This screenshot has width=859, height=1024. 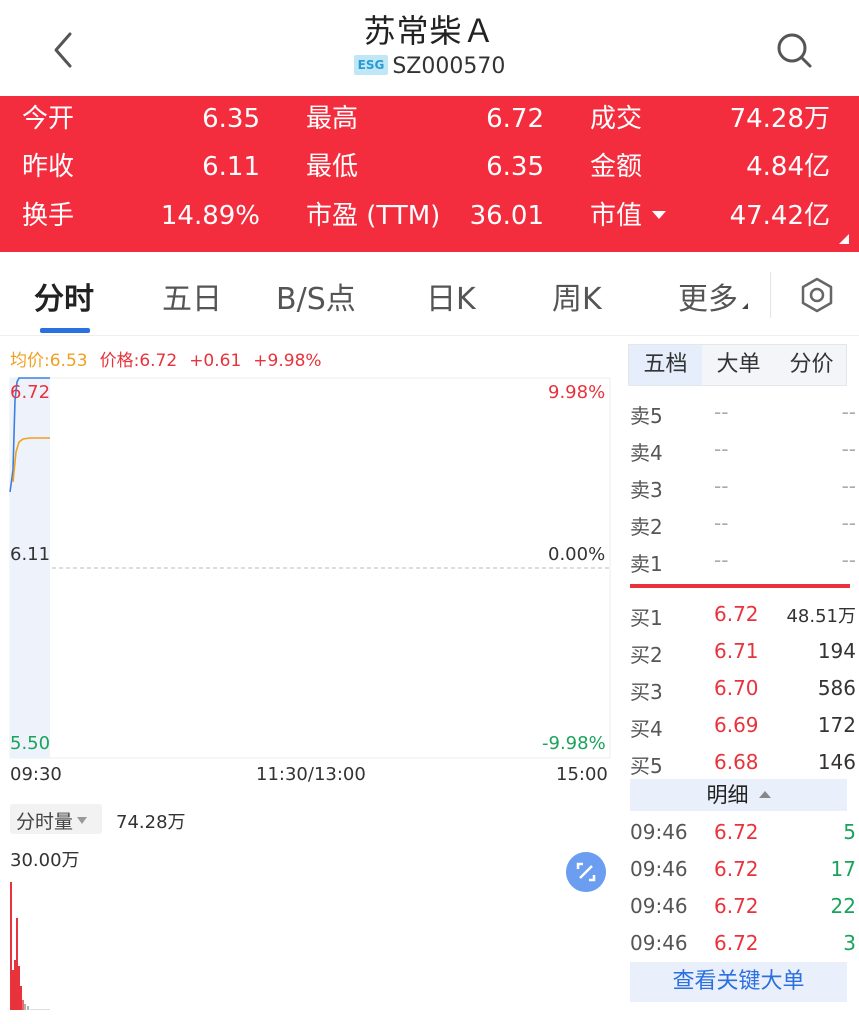 I want to click on buy-level-price: 6.70, so click(x=736, y=688).